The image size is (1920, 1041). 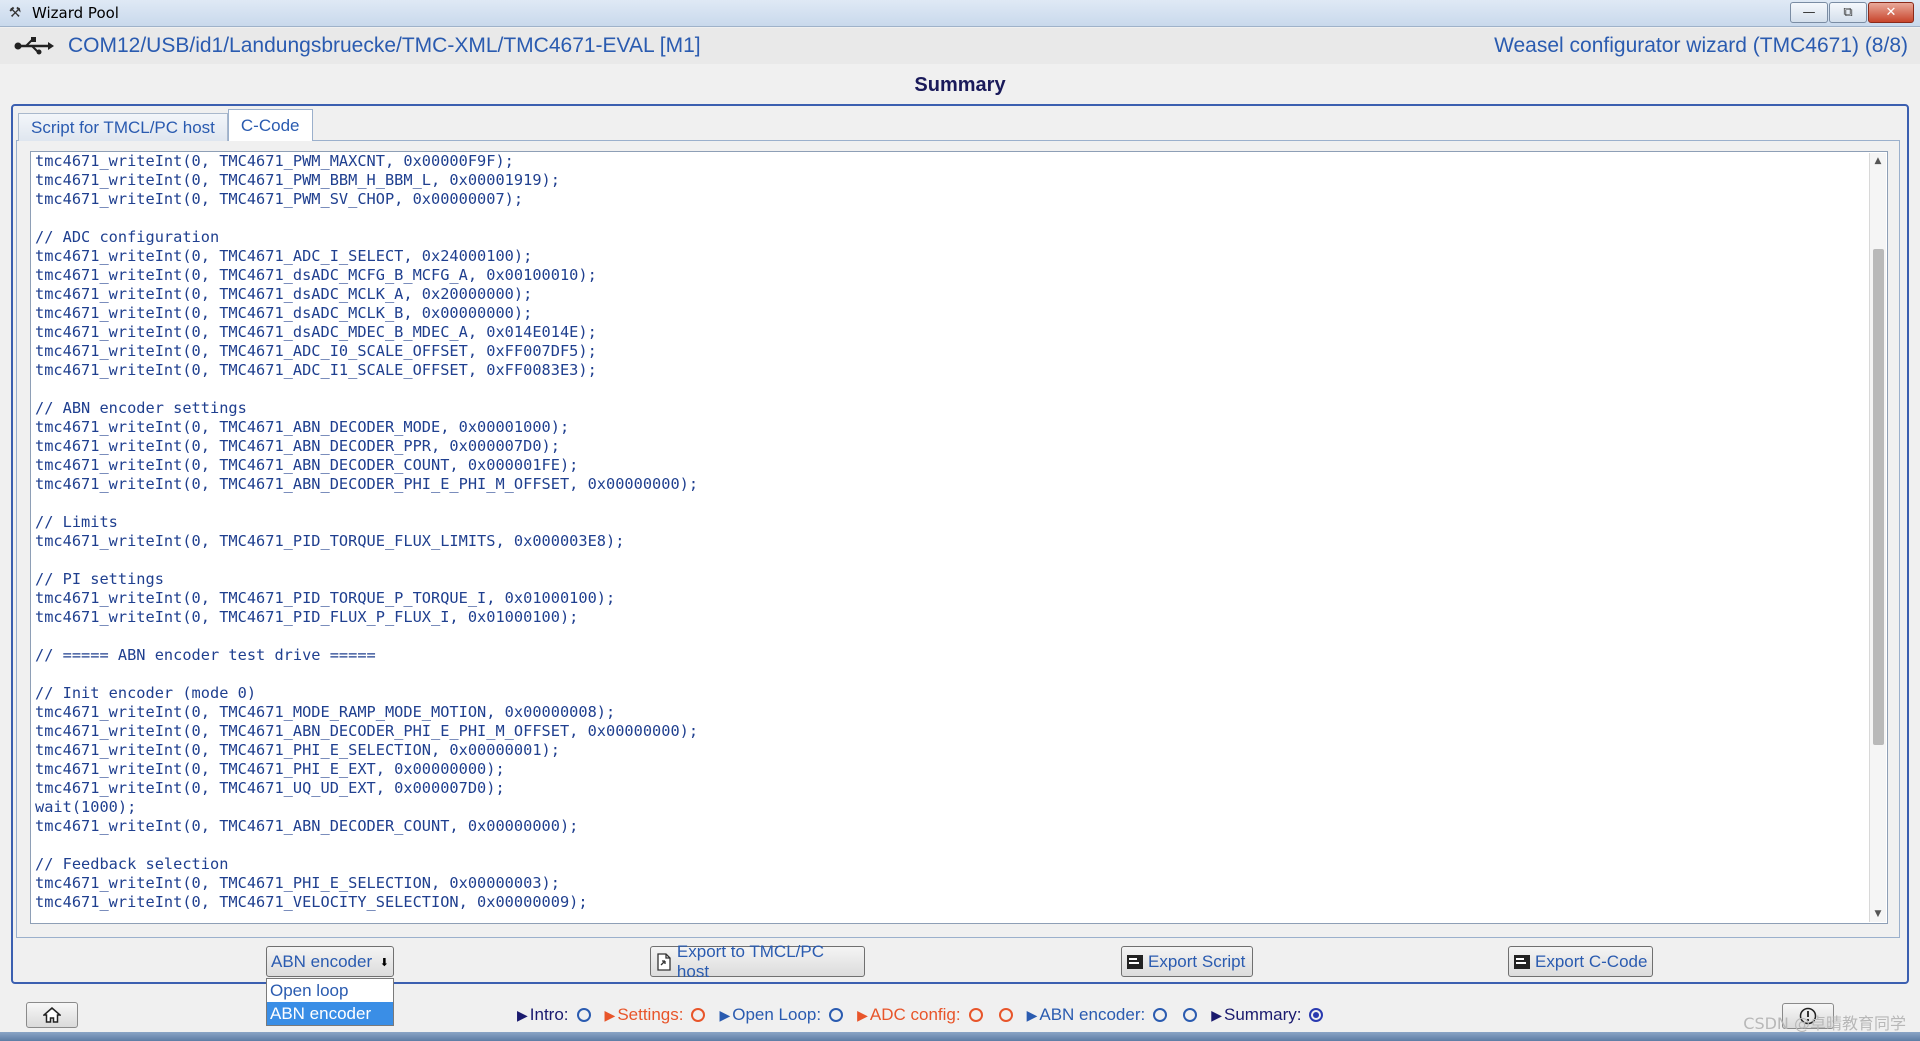 I want to click on step-label: Settings:, so click(x=650, y=1014).